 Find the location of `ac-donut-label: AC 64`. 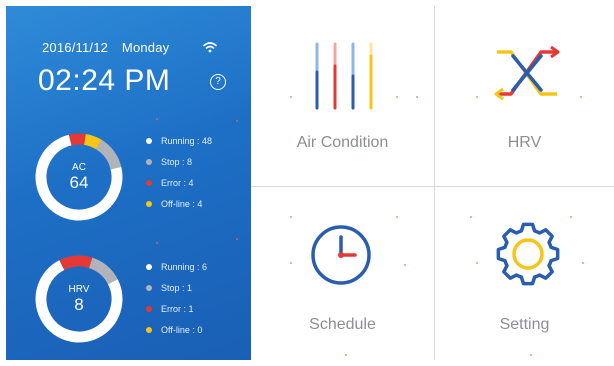

ac-donut-label: AC 64 is located at coordinates (79, 177).